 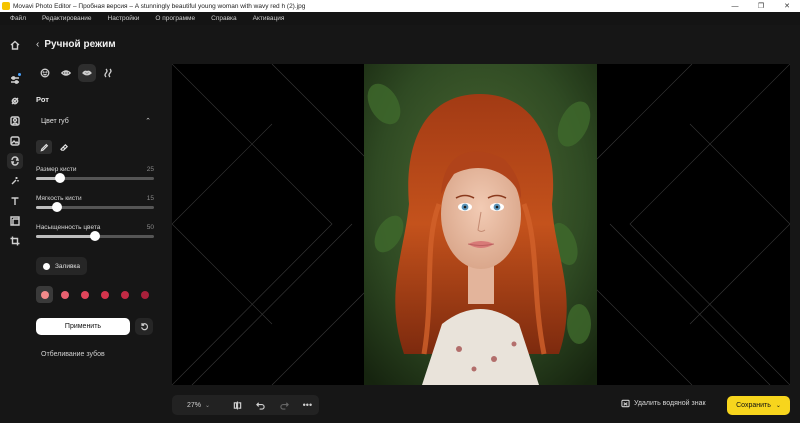 I want to click on slider-label: Размер кисти, so click(x=56, y=169).